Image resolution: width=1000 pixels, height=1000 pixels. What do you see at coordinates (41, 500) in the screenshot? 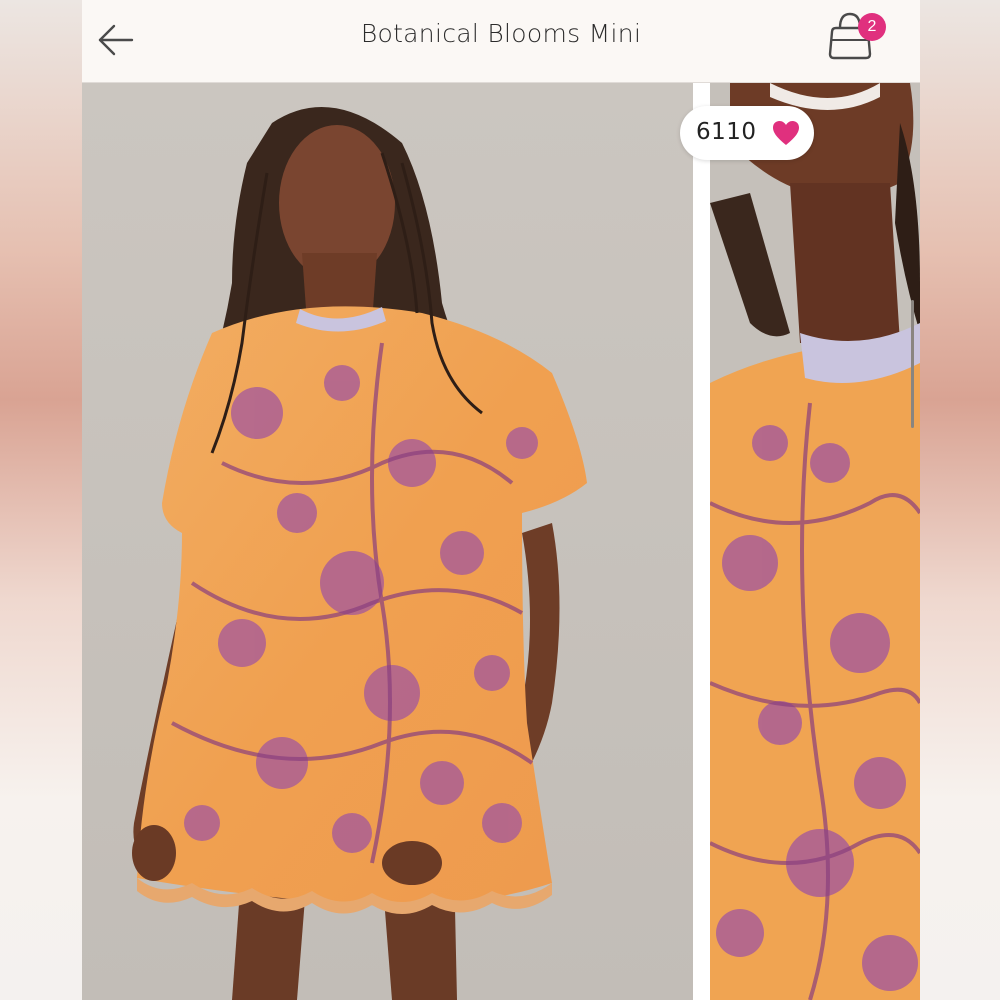
I see `backdrop-left` at bounding box center [41, 500].